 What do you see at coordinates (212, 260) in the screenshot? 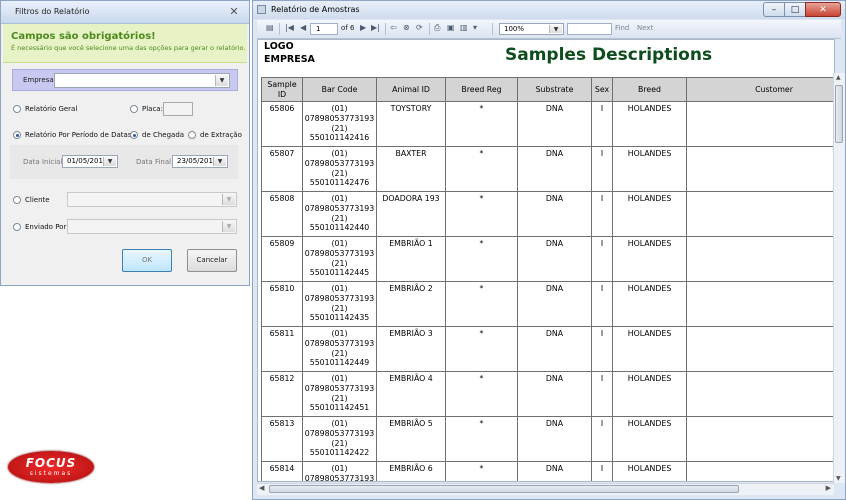
I see `cancel-button: Cancelar` at bounding box center [212, 260].